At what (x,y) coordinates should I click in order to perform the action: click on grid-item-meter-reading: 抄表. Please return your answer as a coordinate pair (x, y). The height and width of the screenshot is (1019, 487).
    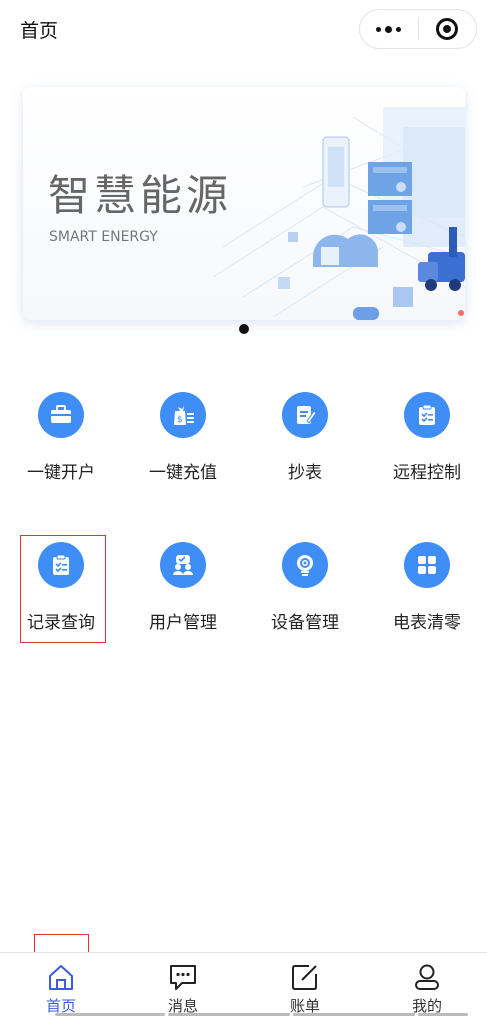
    Looking at the image, I should click on (305, 447).